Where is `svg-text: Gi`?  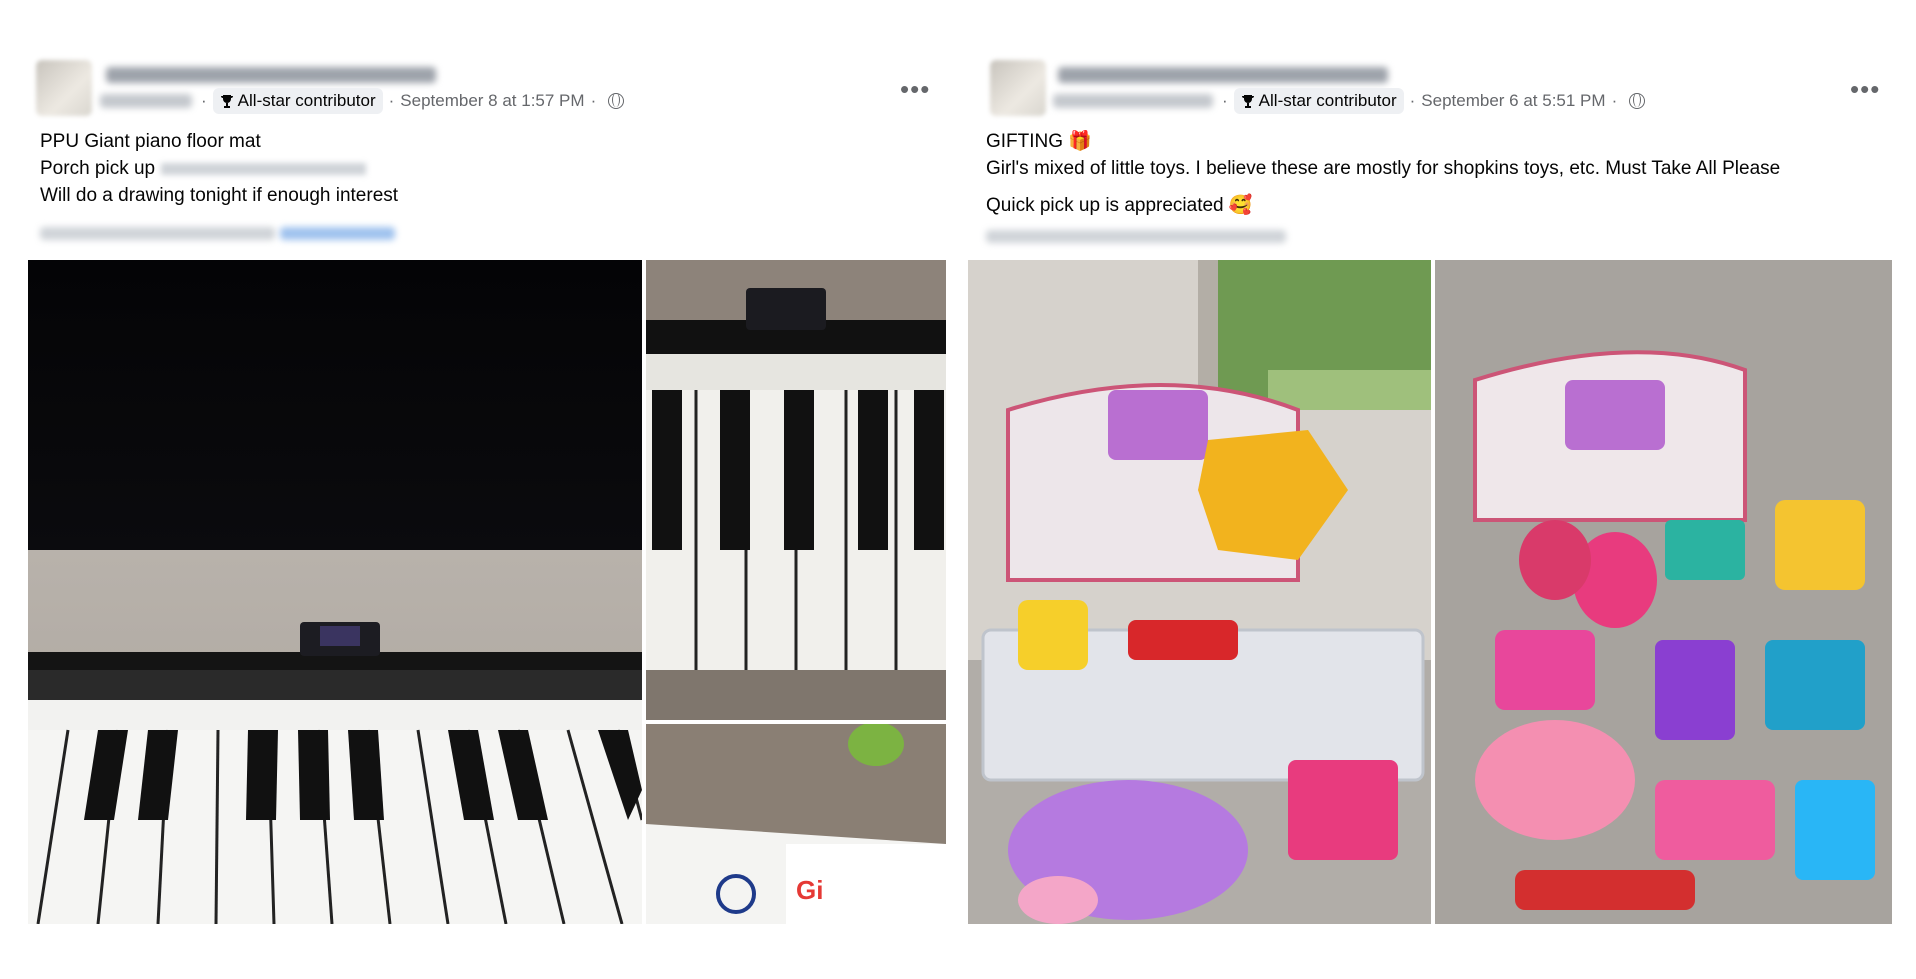 svg-text: Gi is located at coordinates (809, 890).